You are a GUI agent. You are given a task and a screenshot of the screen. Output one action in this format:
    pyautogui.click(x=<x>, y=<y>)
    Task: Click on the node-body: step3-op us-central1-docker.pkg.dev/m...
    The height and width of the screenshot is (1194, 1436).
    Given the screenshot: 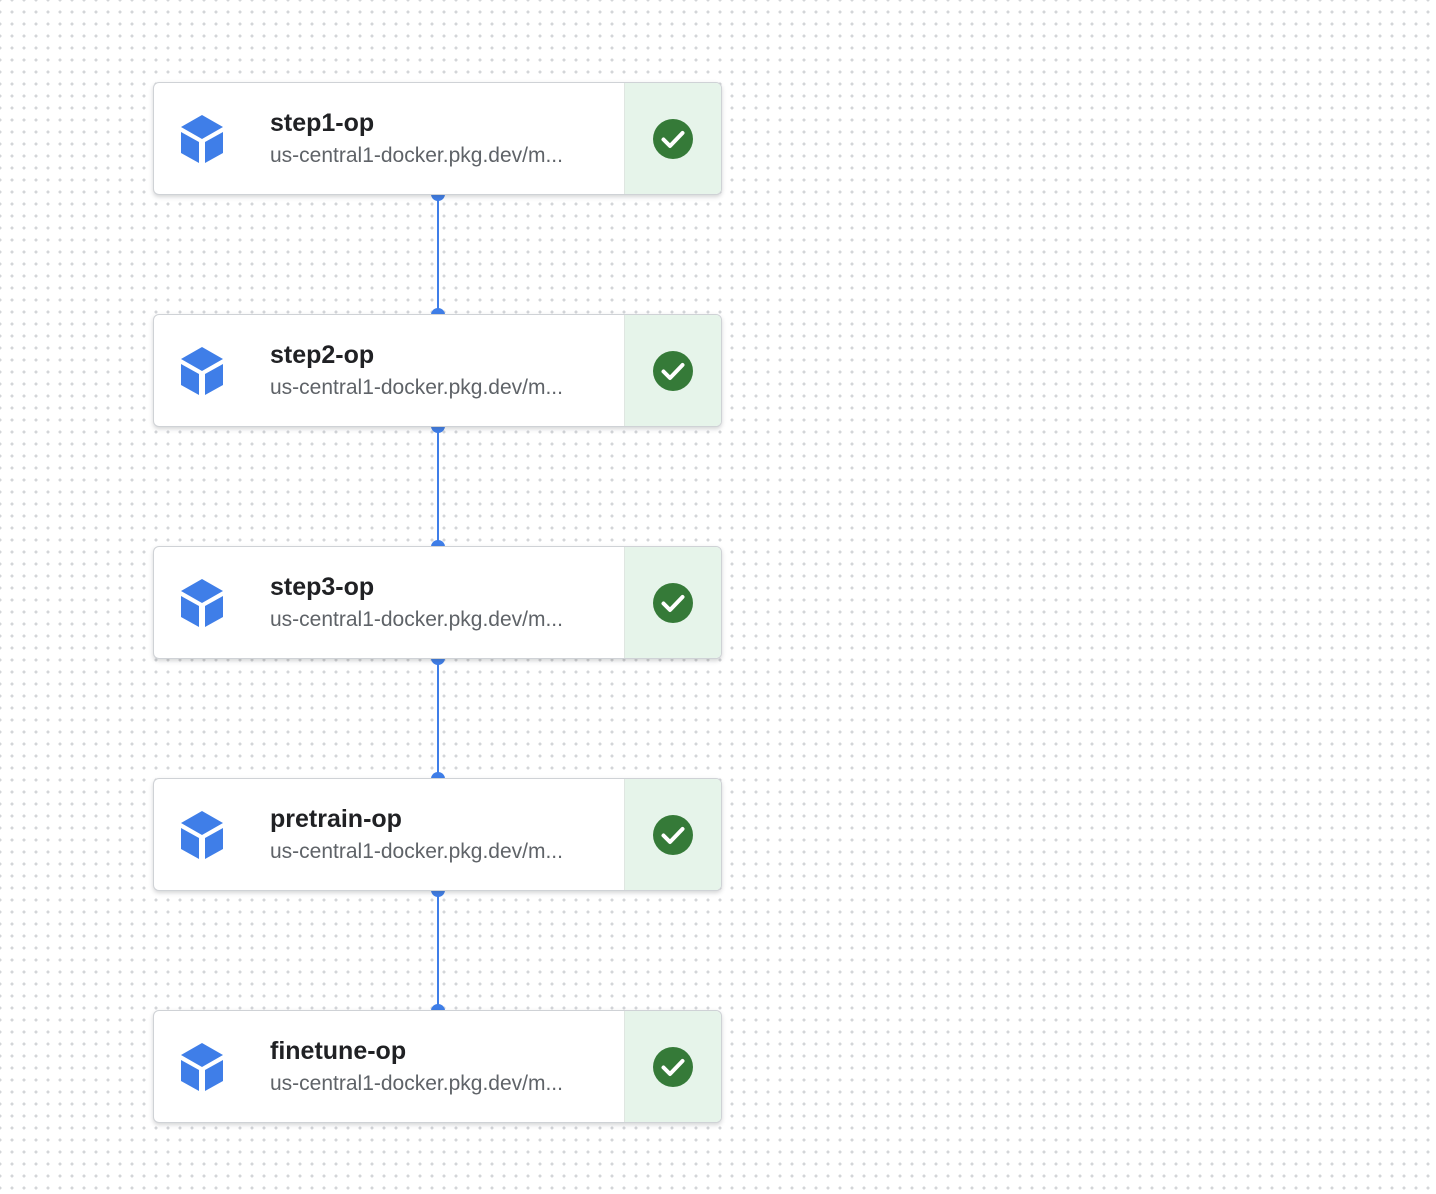 What is the action you would take?
    pyautogui.click(x=389, y=602)
    